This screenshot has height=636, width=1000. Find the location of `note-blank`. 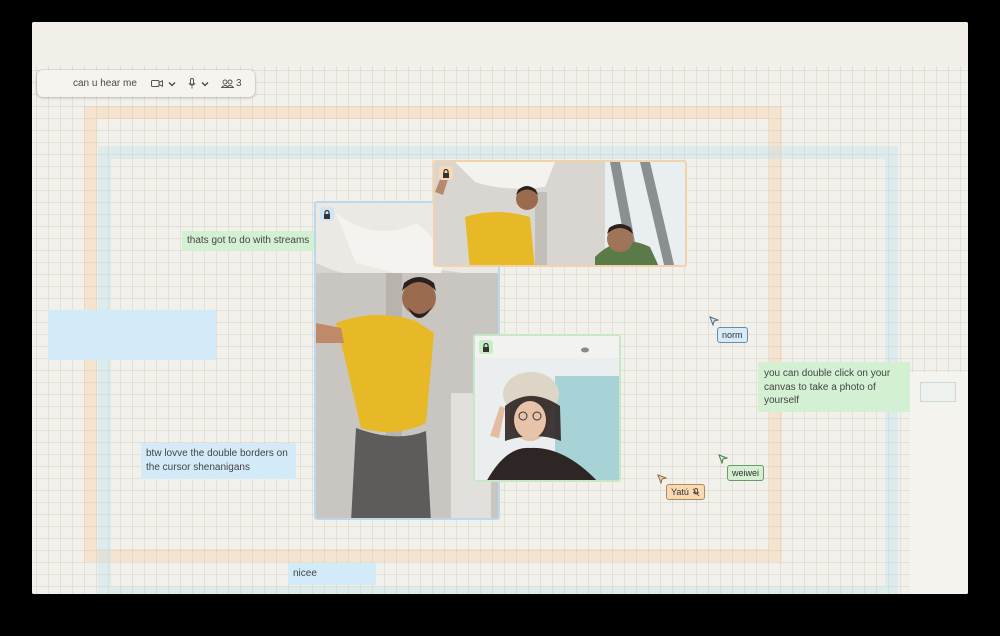

note-blank is located at coordinates (132, 335).